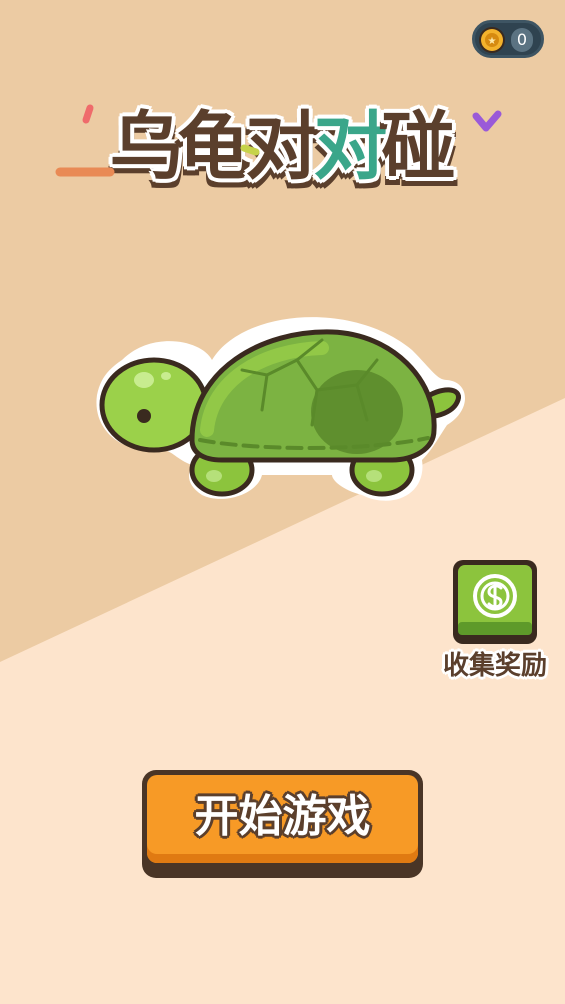  What do you see at coordinates (418, 147) in the screenshot?
I see `title-char-5: 碰` at bounding box center [418, 147].